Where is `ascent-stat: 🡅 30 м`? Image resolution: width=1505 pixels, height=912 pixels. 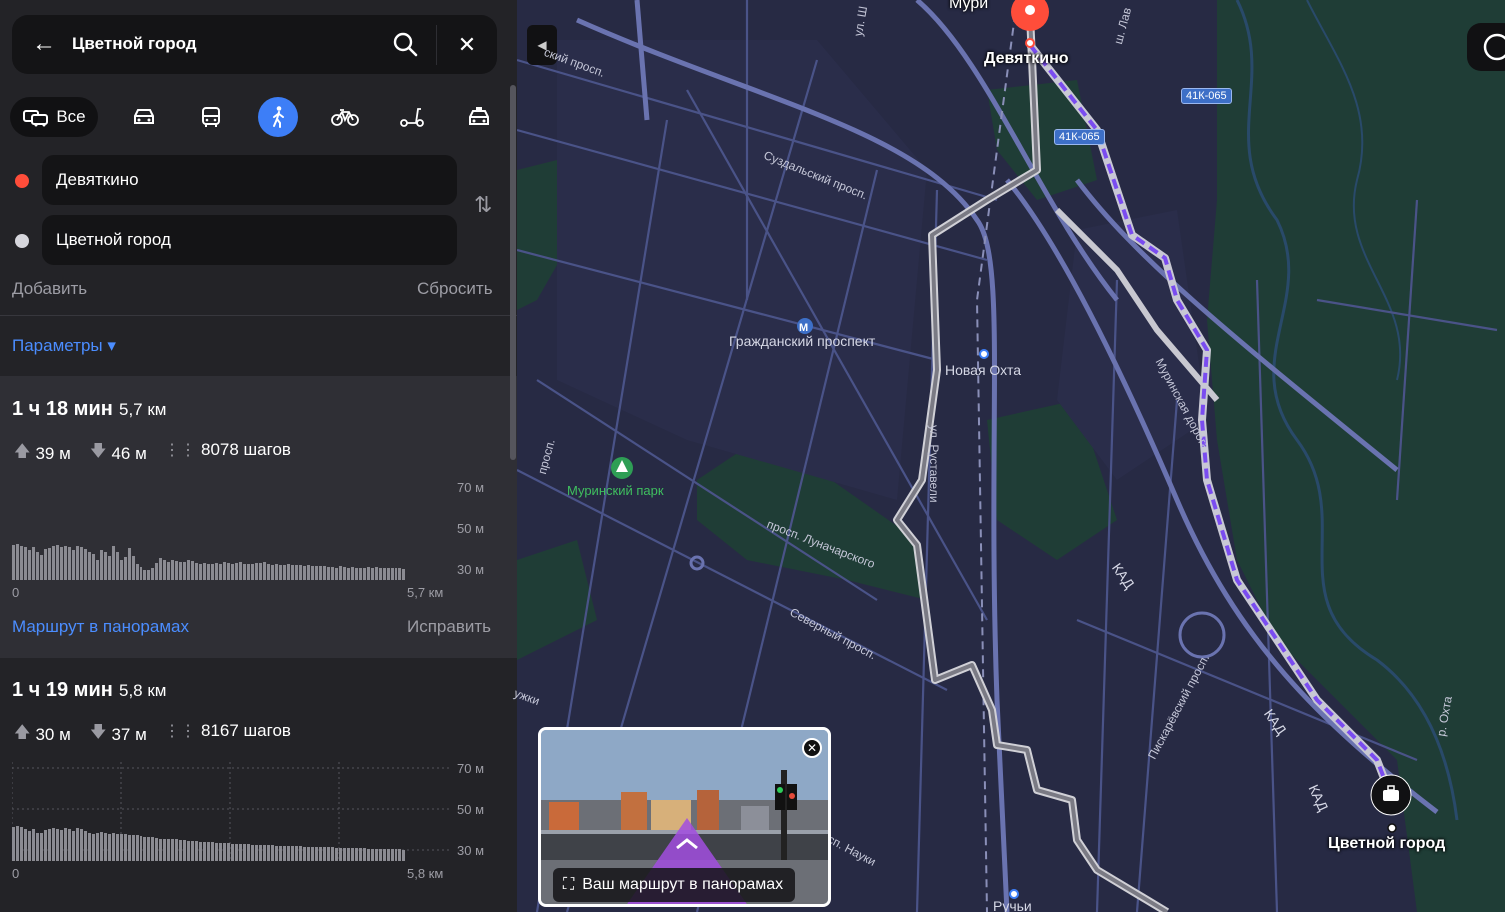
ascent-stat: 🡅 30 м is located at coordinates (42, 734).